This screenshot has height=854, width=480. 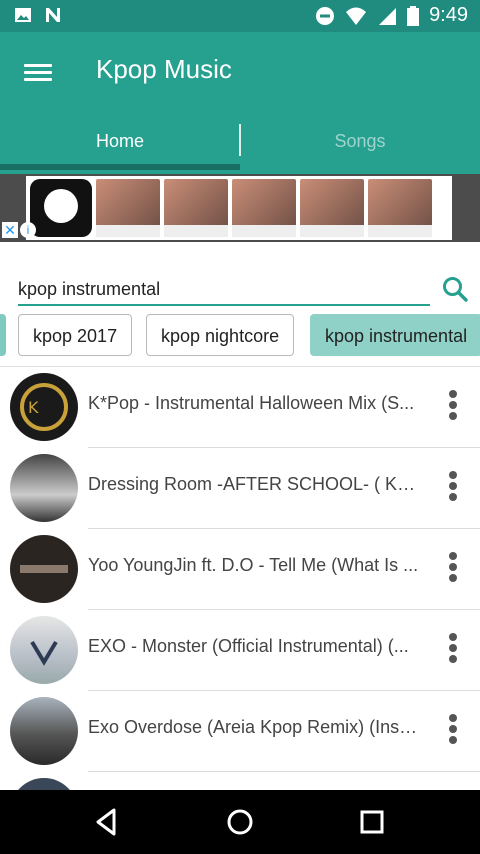 What do you see at coordinates (3, 335) in the screenshot?
I see `chip-partial` at bounding box center [3, 335].